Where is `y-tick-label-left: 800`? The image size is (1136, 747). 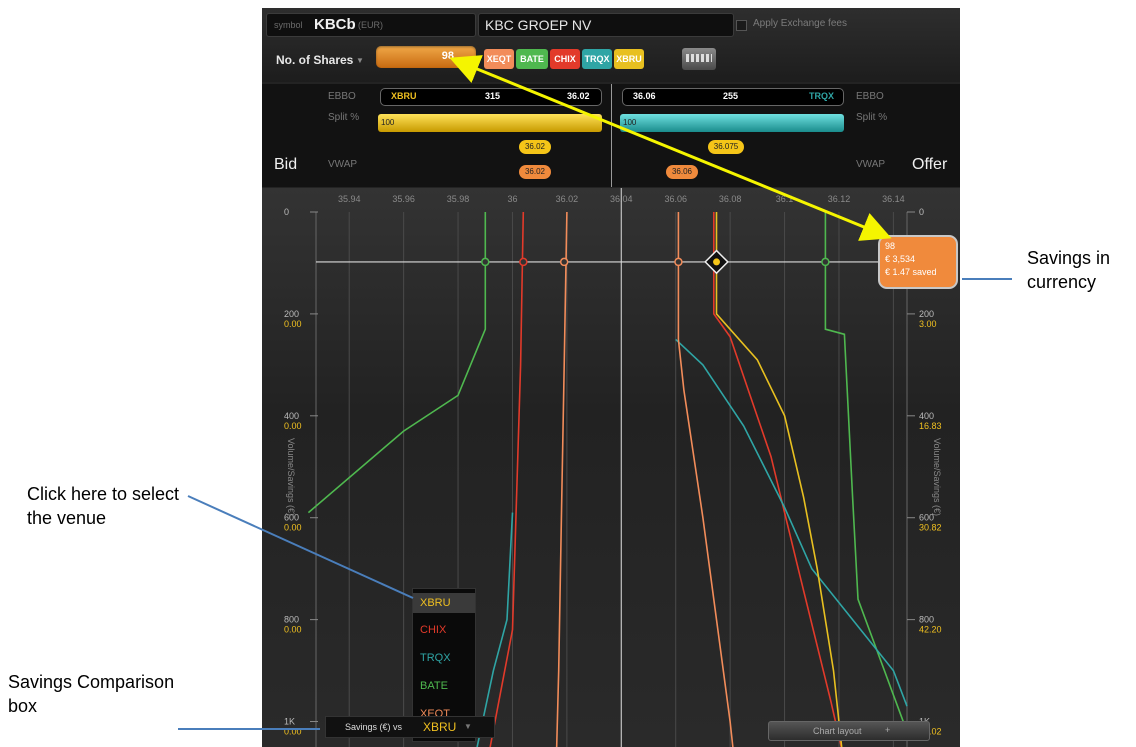 y-tick-label-left: 800 is located at coordinates (291, 620).